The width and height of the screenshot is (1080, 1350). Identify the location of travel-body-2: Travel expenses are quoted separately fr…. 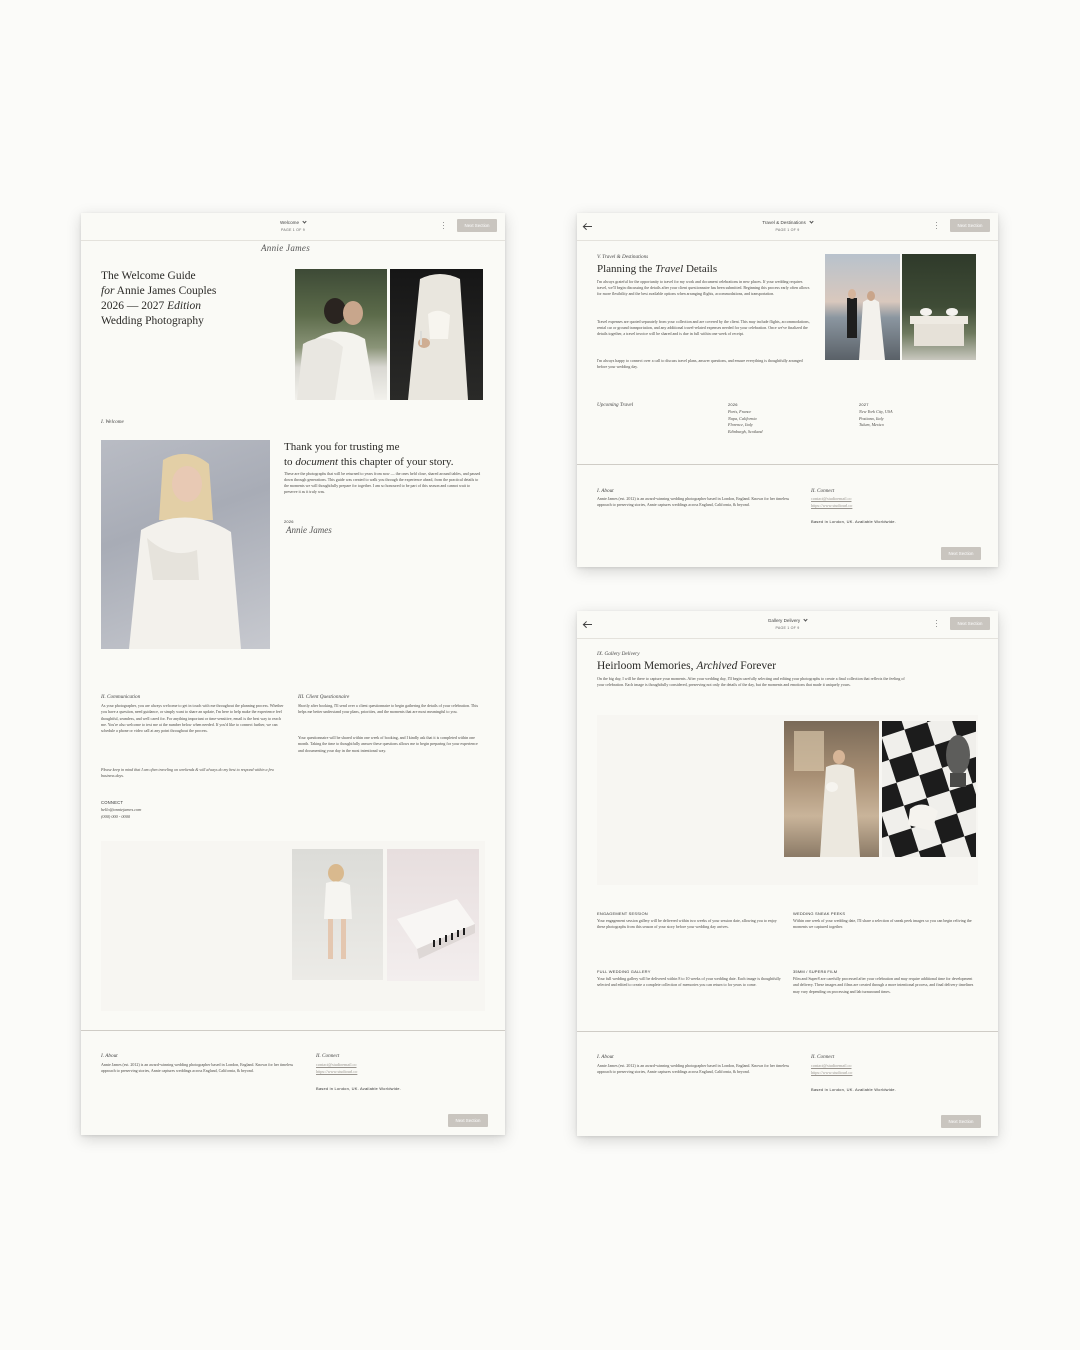
(703, 327).